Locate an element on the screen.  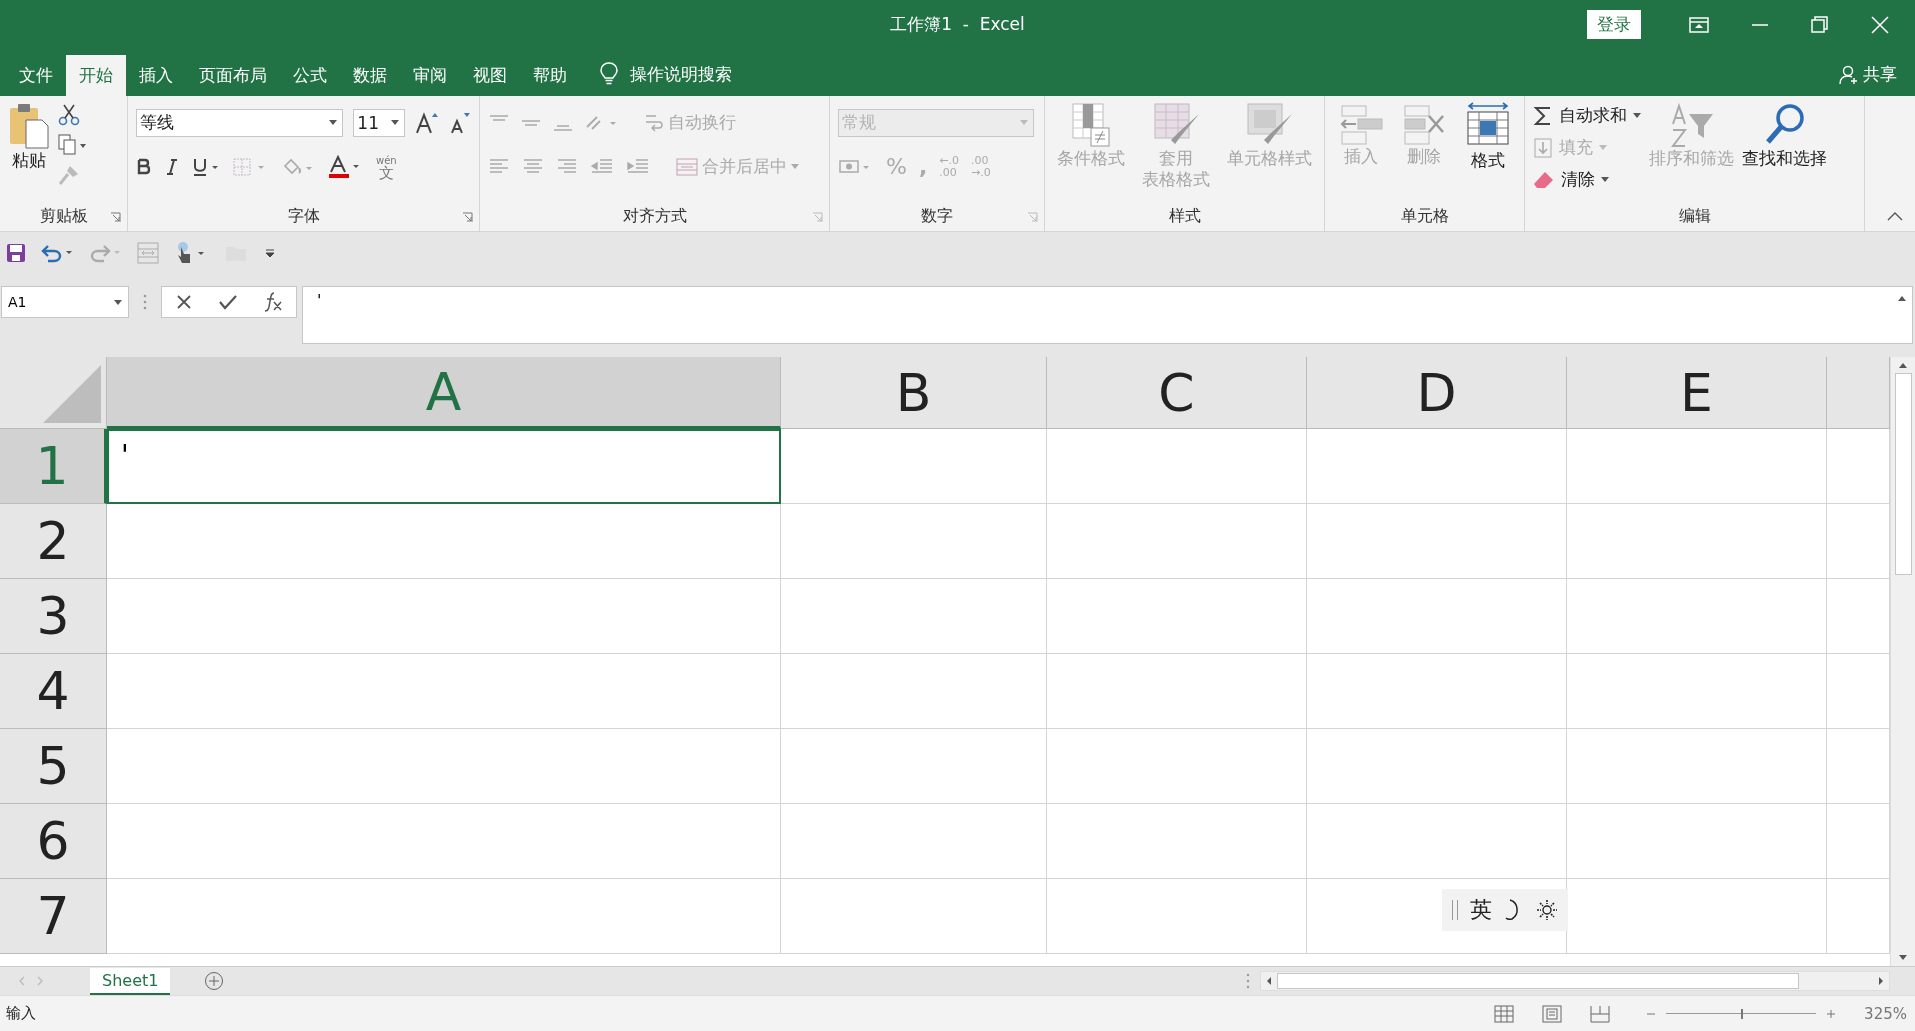
undo-icon is located at coordinates (57, 252).